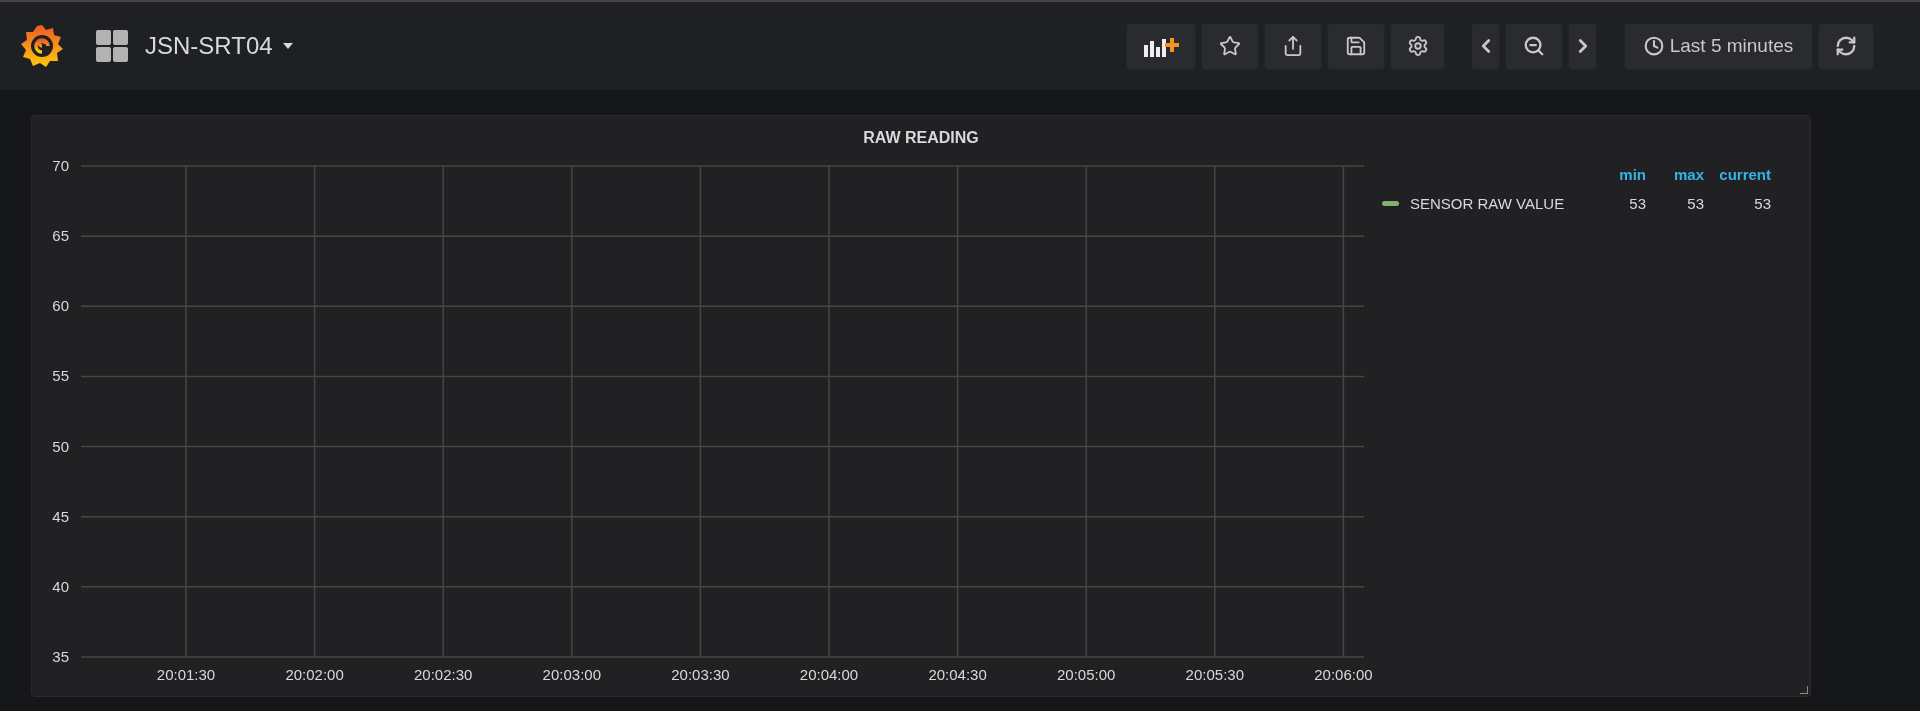  What do you see at coordinates (1653, 46) in the screenshot?
I see `clock-icon` at bounding box center [1653, 46].